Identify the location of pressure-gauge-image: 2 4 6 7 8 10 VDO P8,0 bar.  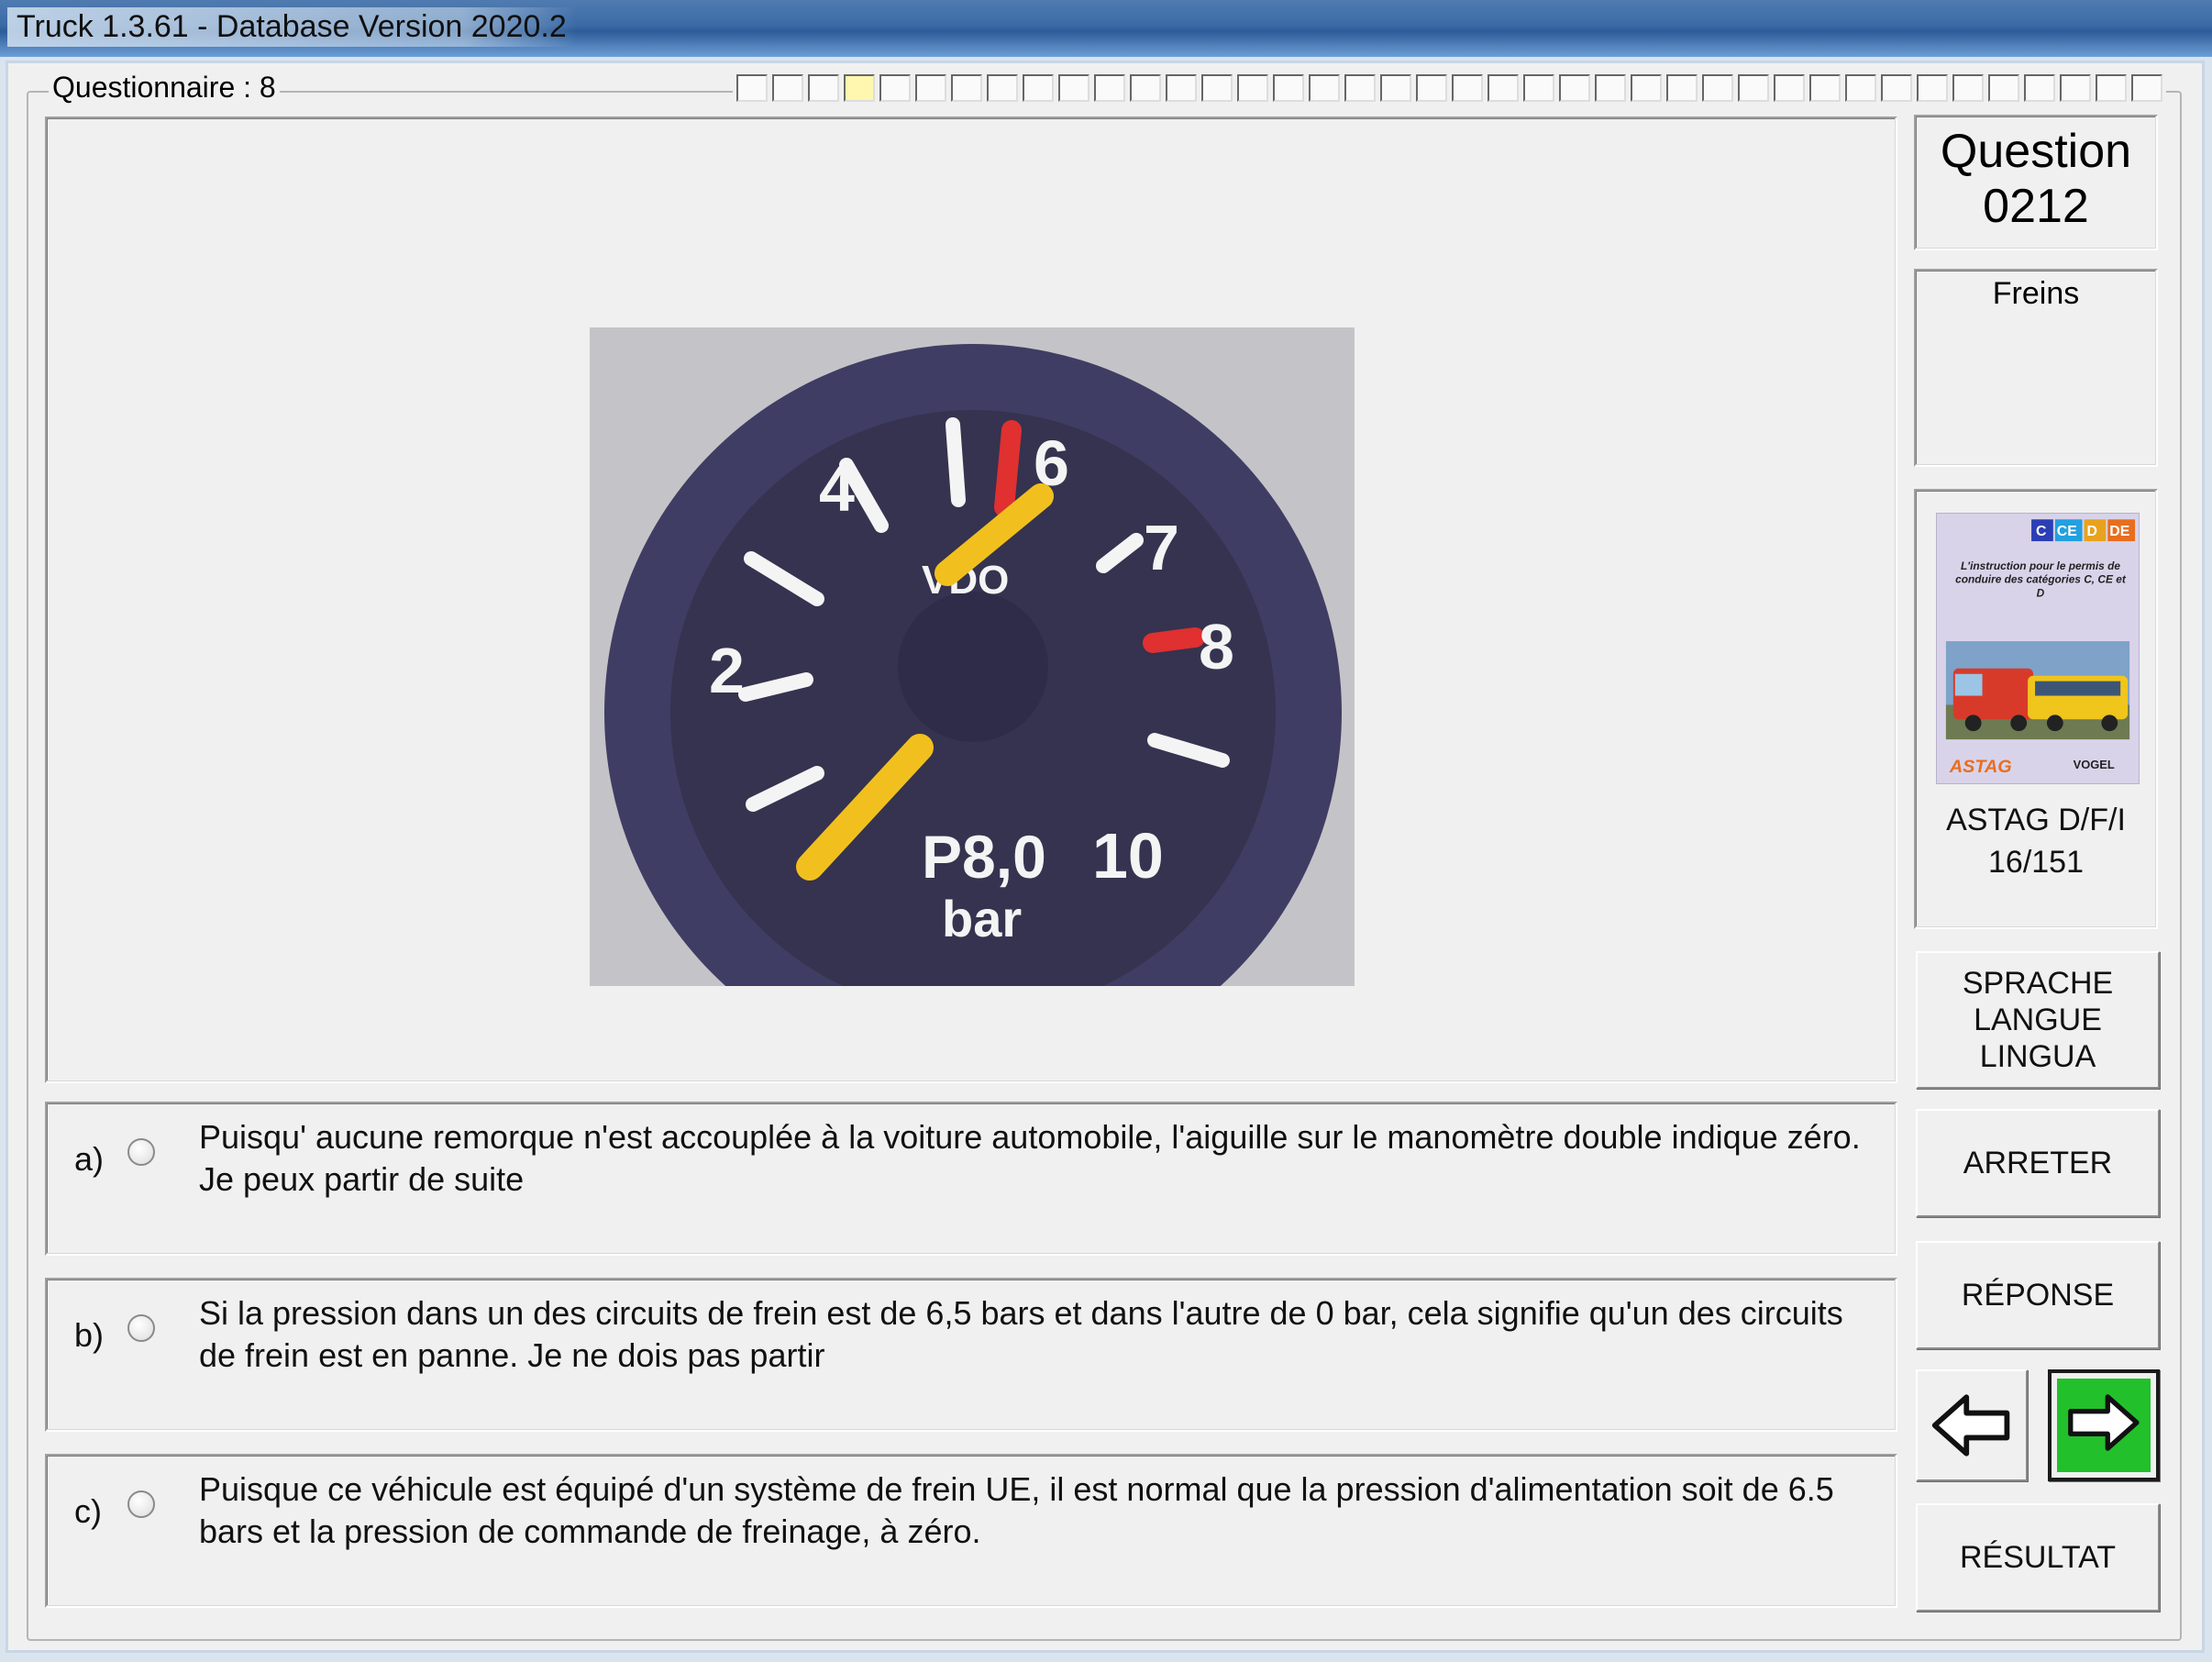
(973, 656).